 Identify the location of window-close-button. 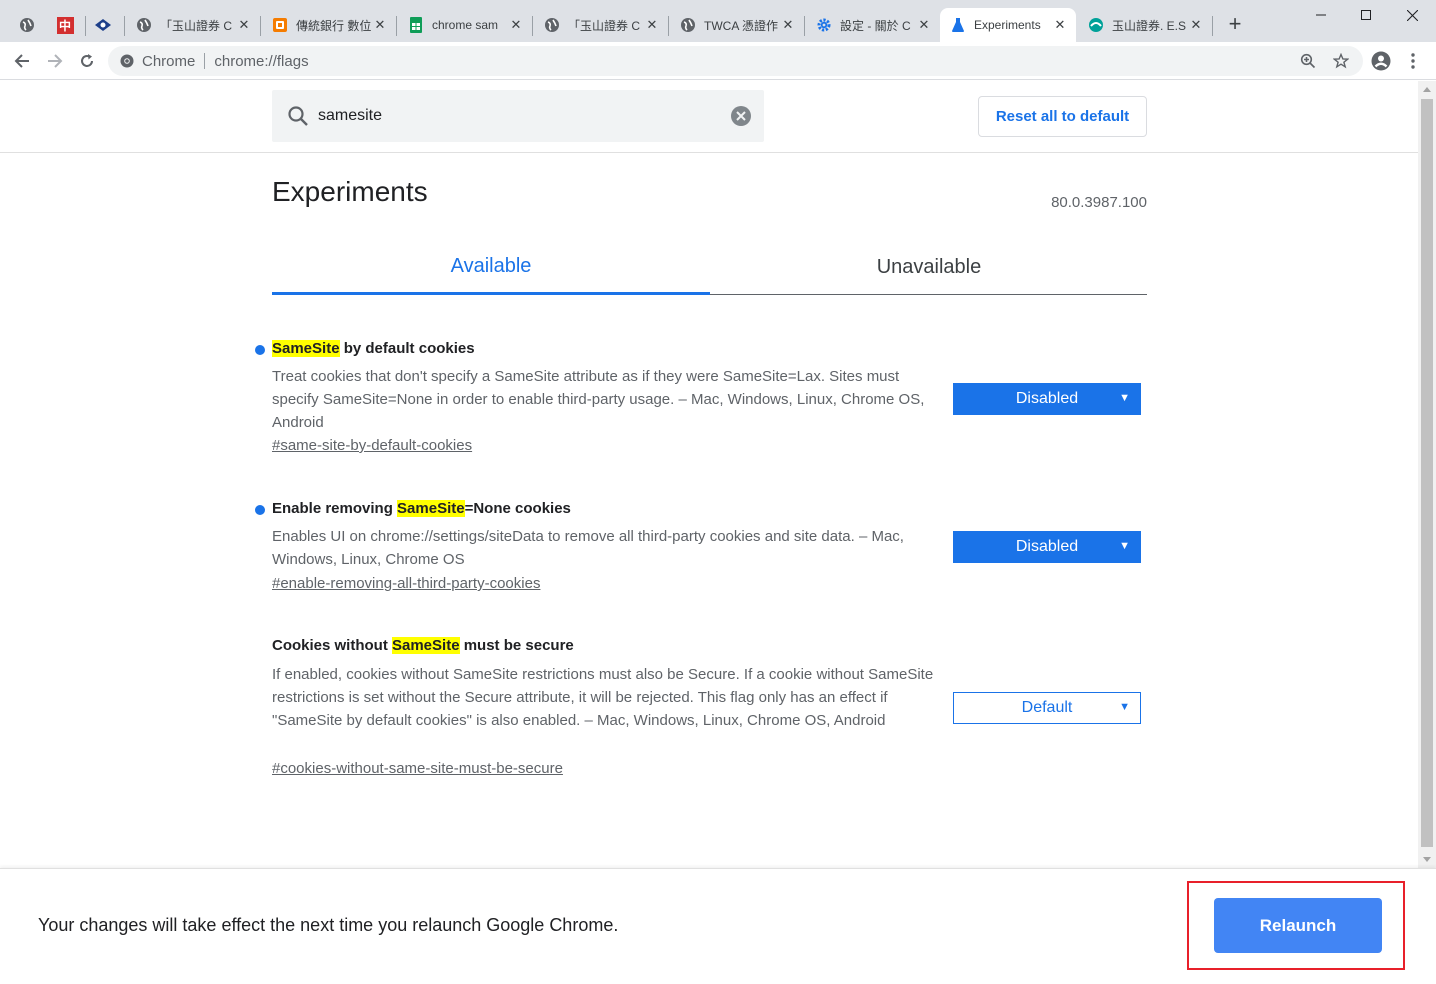
(1412, 15).